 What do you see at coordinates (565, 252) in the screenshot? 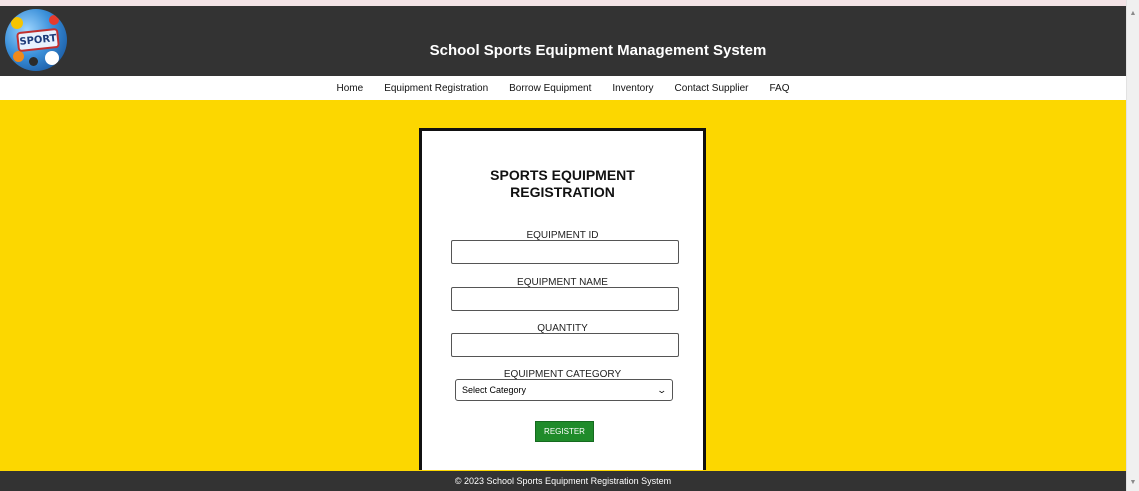
I see `equipment-id-input` at bounding box center [565, 252].